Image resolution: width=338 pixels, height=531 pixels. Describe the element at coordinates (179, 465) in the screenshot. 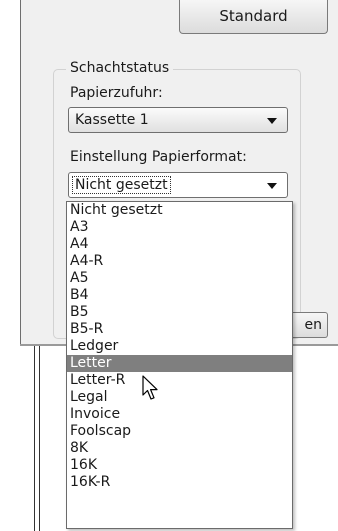

I see `dropdown-option: 16K` at that location.